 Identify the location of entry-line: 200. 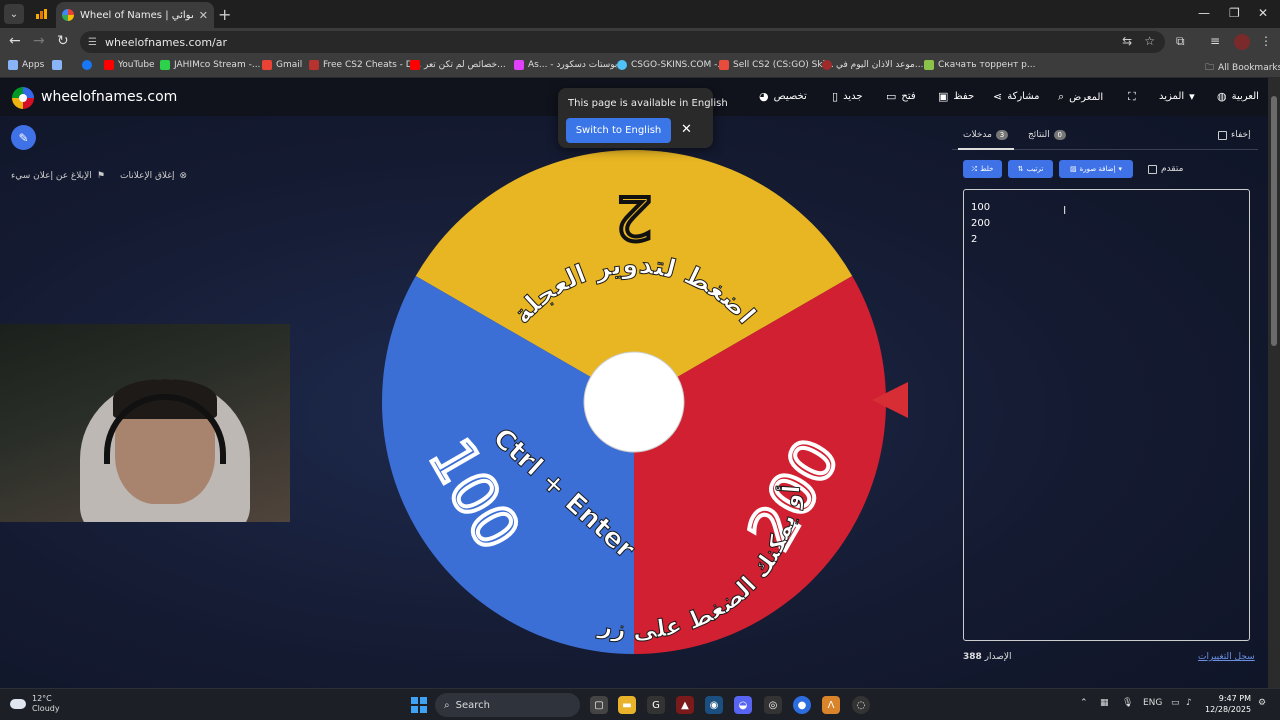
(981, 223).